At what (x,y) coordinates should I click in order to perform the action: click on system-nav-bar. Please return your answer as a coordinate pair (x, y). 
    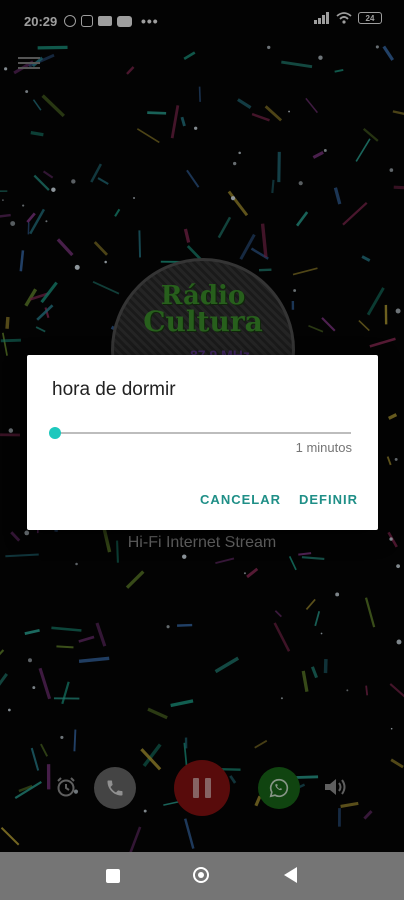
    Looking at the image, I should click on (202, 876).